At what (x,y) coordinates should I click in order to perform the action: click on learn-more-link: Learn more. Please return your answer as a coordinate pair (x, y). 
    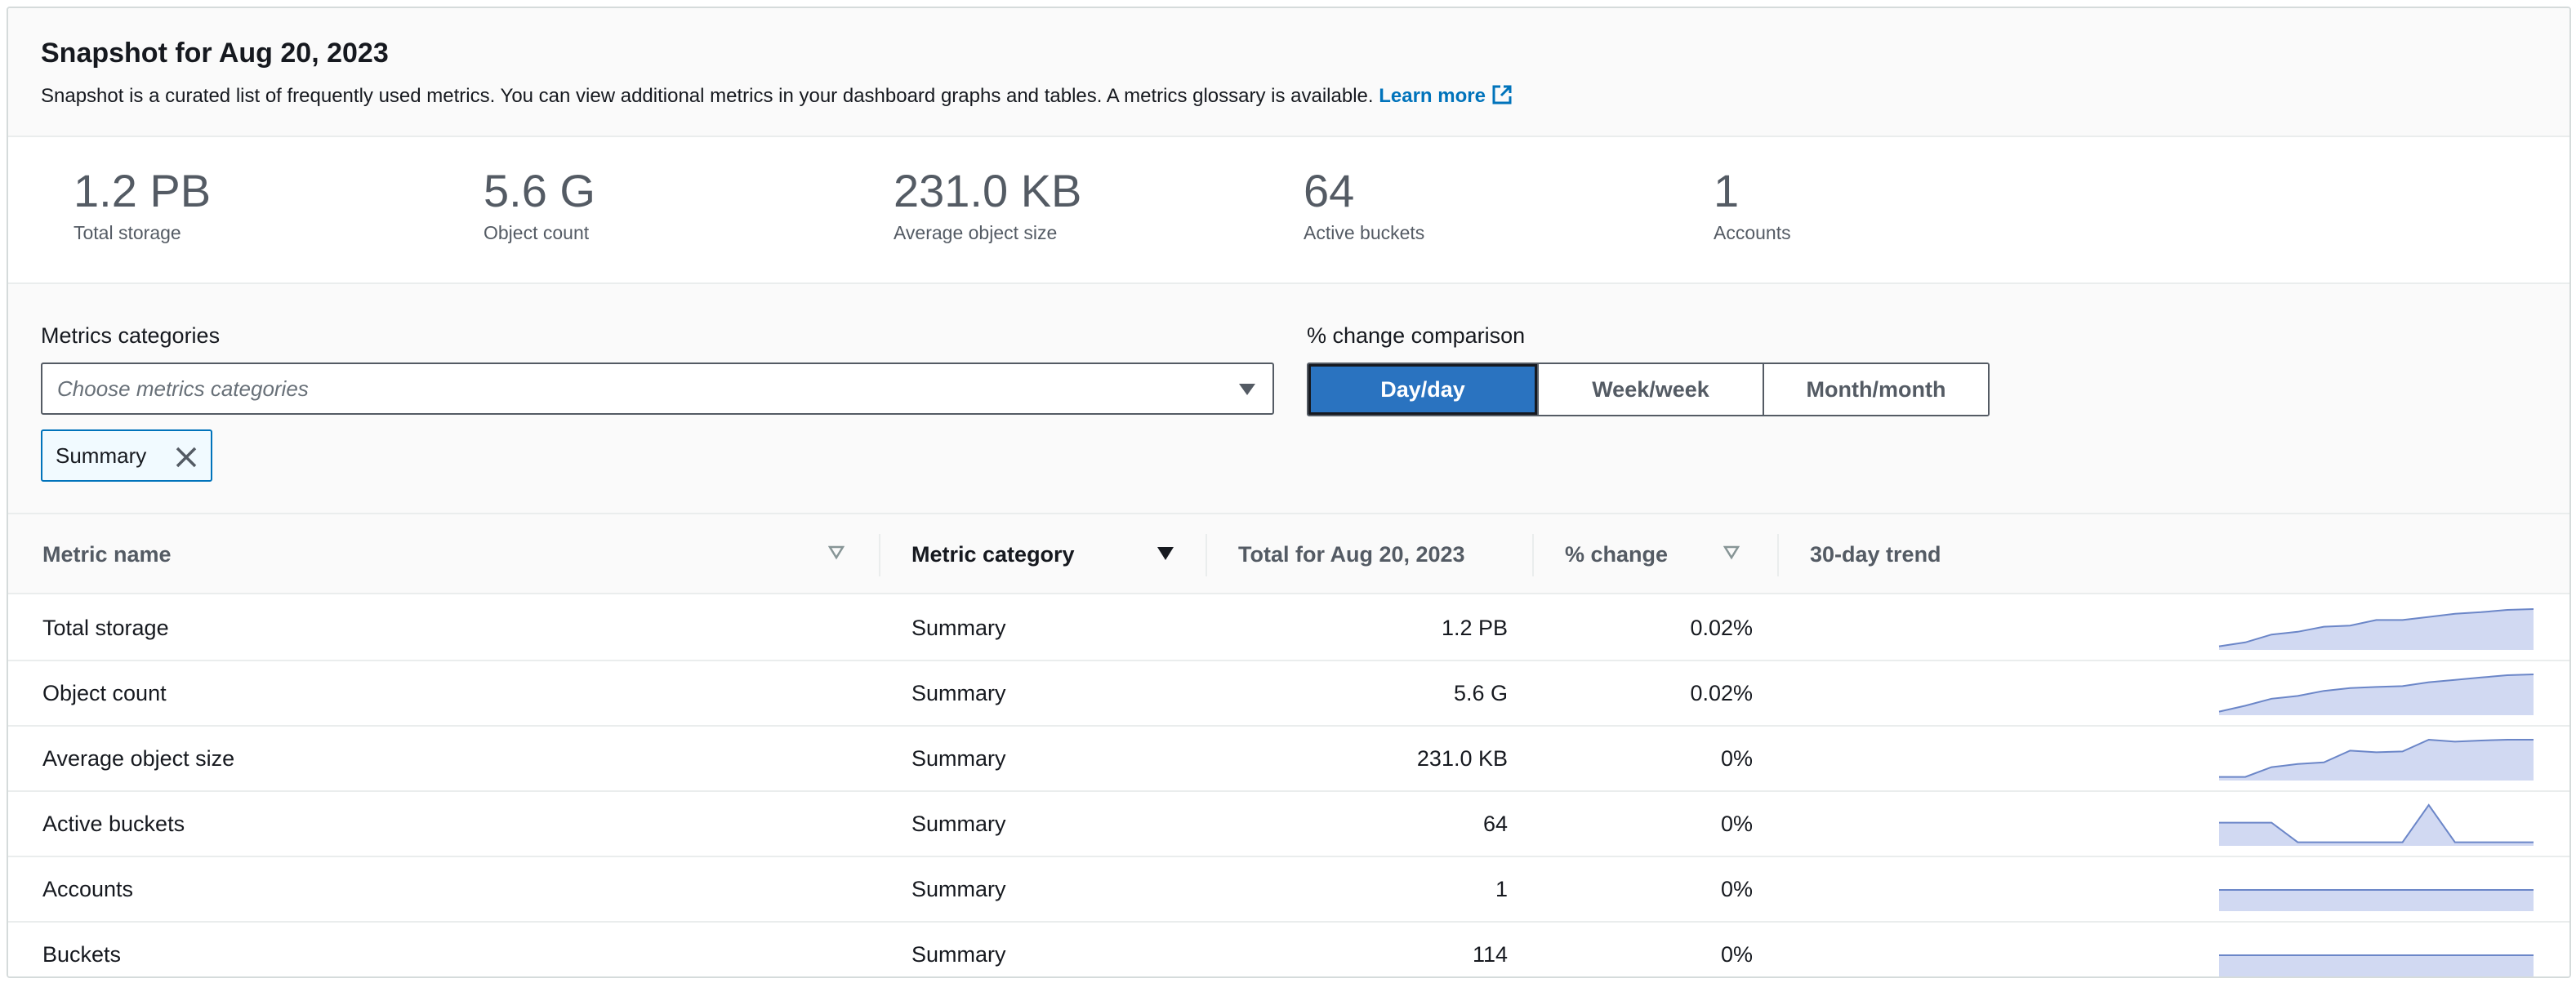
    Looking at the image, I should click on (1446, 96).